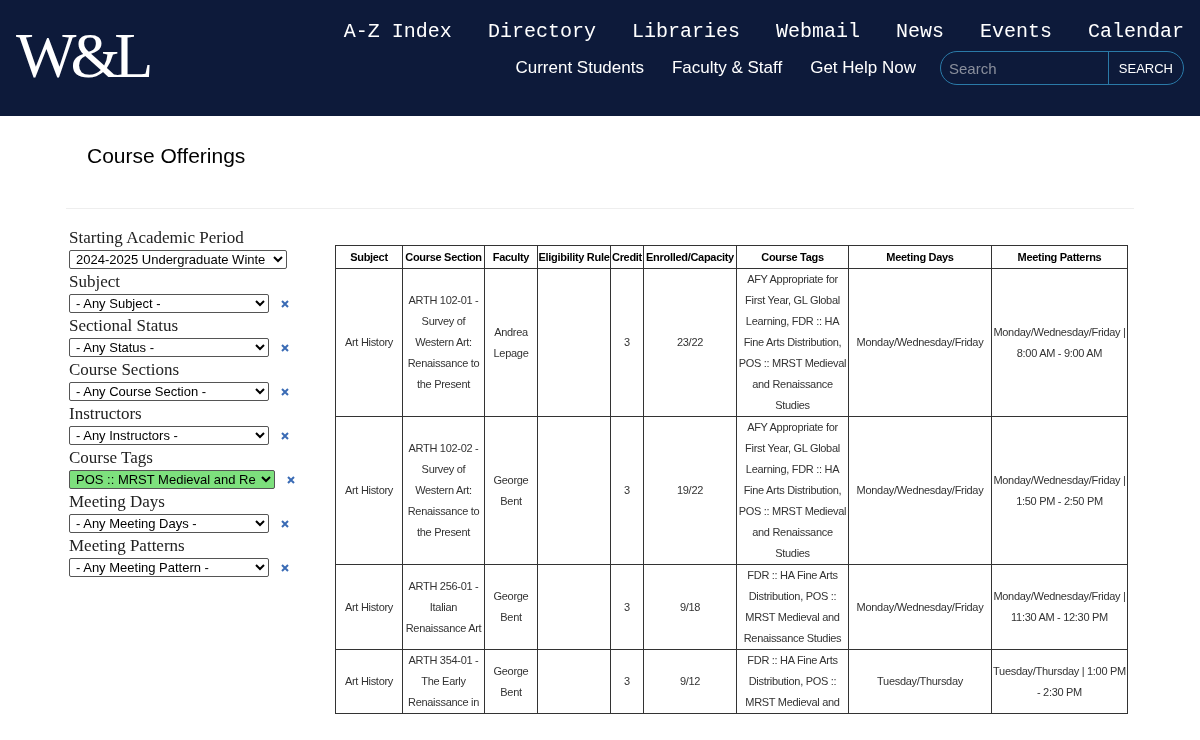  Describe the element at coordinates (443, 681) in the screenshot. I see `table-cell: ARTH 354-01 - The Early Renaissance in` at that location.